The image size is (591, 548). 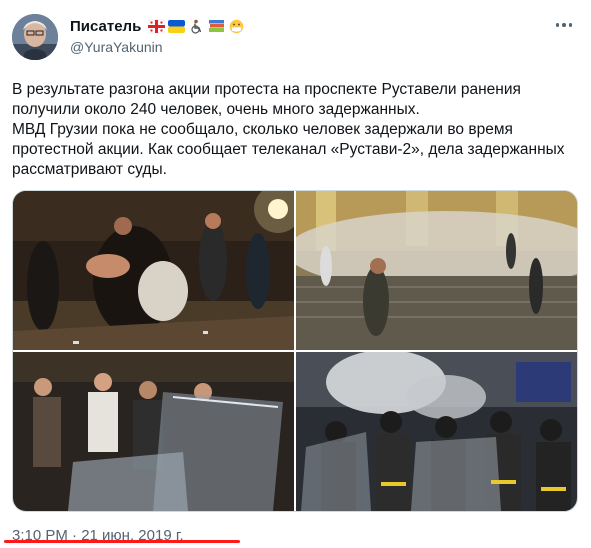 I want to click on face-mask-icon, so click(x=237, y=26).